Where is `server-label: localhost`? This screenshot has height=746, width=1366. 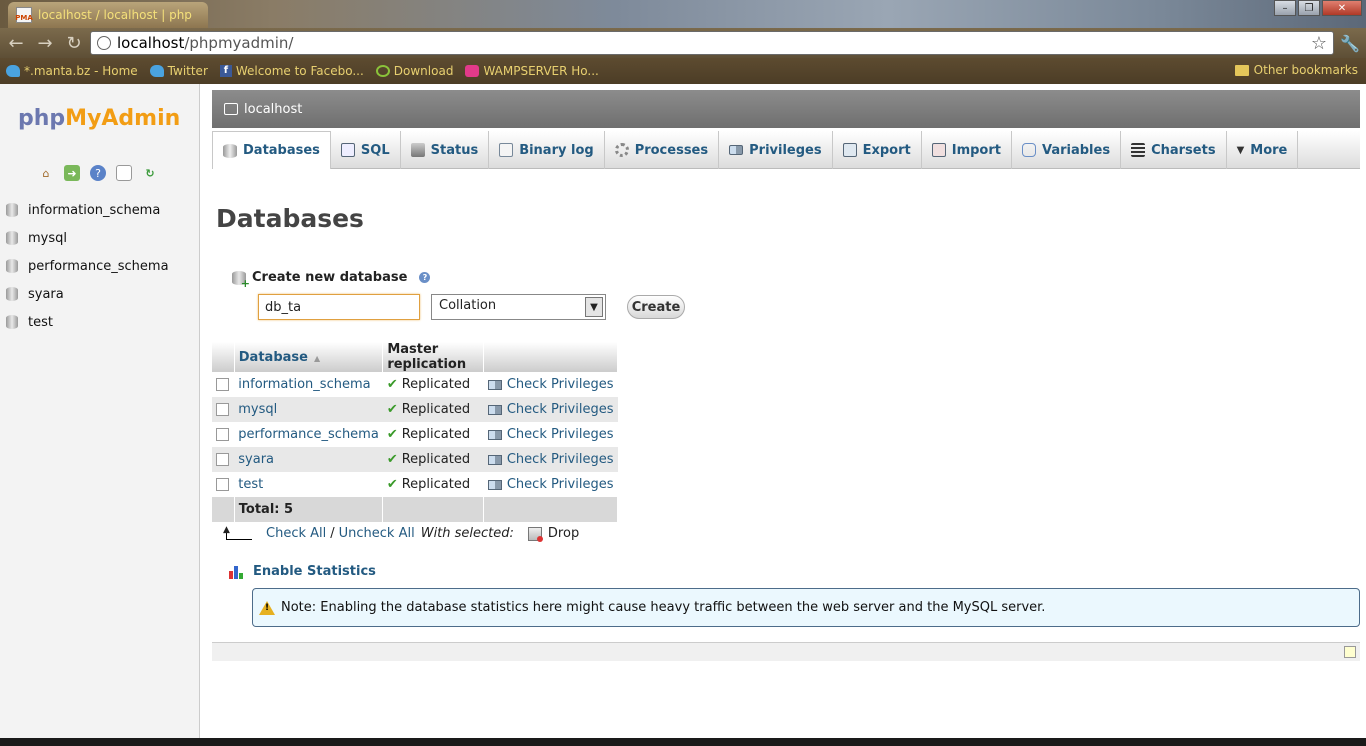 server-label: localhost is located at coordinates (273, 109).